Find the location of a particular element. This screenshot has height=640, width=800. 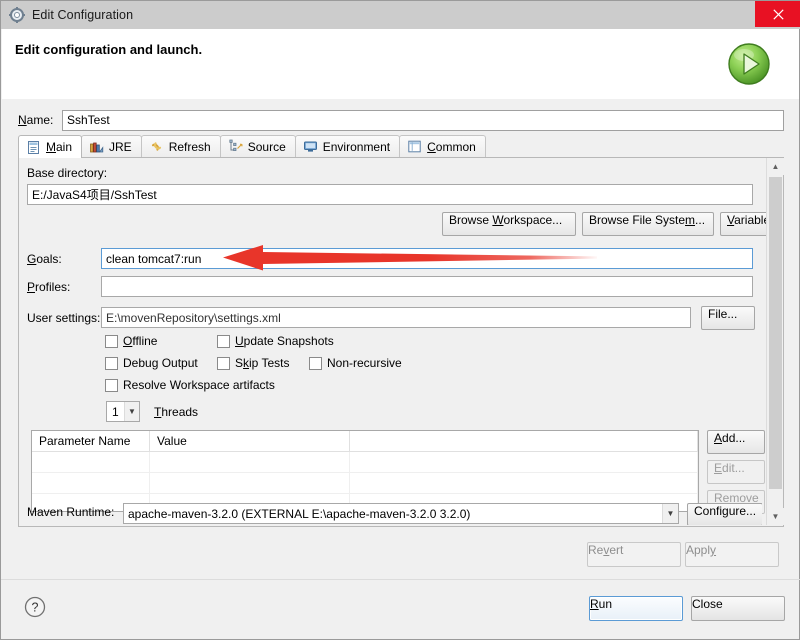

checkbox-label: Update Snapshots is located at coordinates (284, 341).